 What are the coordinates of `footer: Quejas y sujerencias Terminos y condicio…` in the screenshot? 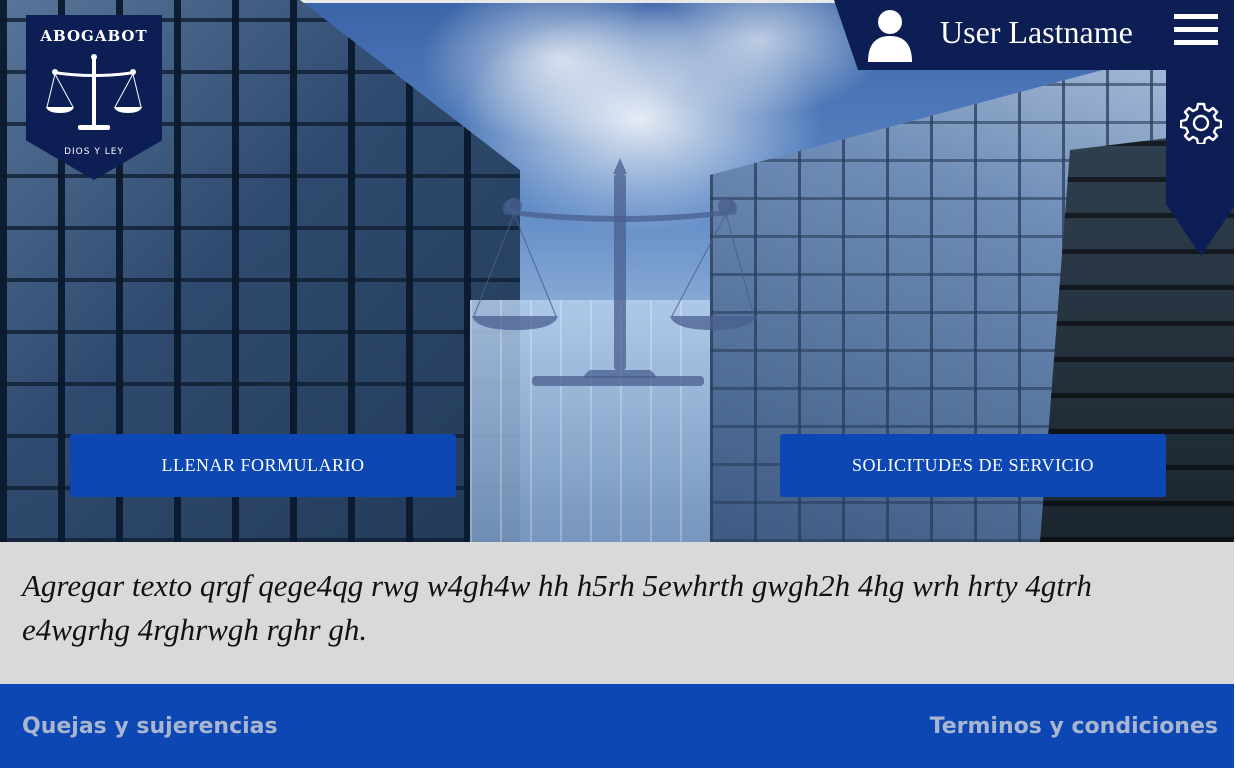 It's located at (617, 726).